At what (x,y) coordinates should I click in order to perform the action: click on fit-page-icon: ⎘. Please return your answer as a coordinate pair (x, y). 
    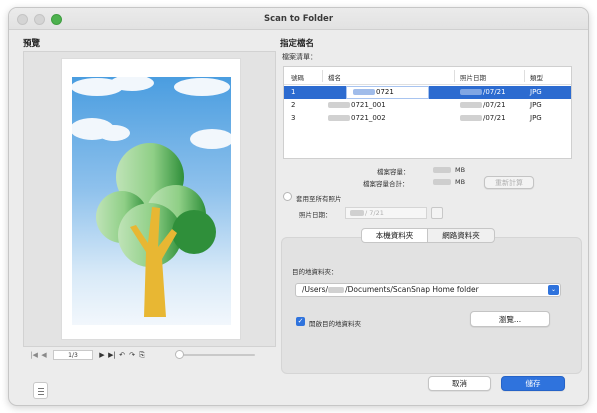
    Looking at the image, I should click on (142, 355).